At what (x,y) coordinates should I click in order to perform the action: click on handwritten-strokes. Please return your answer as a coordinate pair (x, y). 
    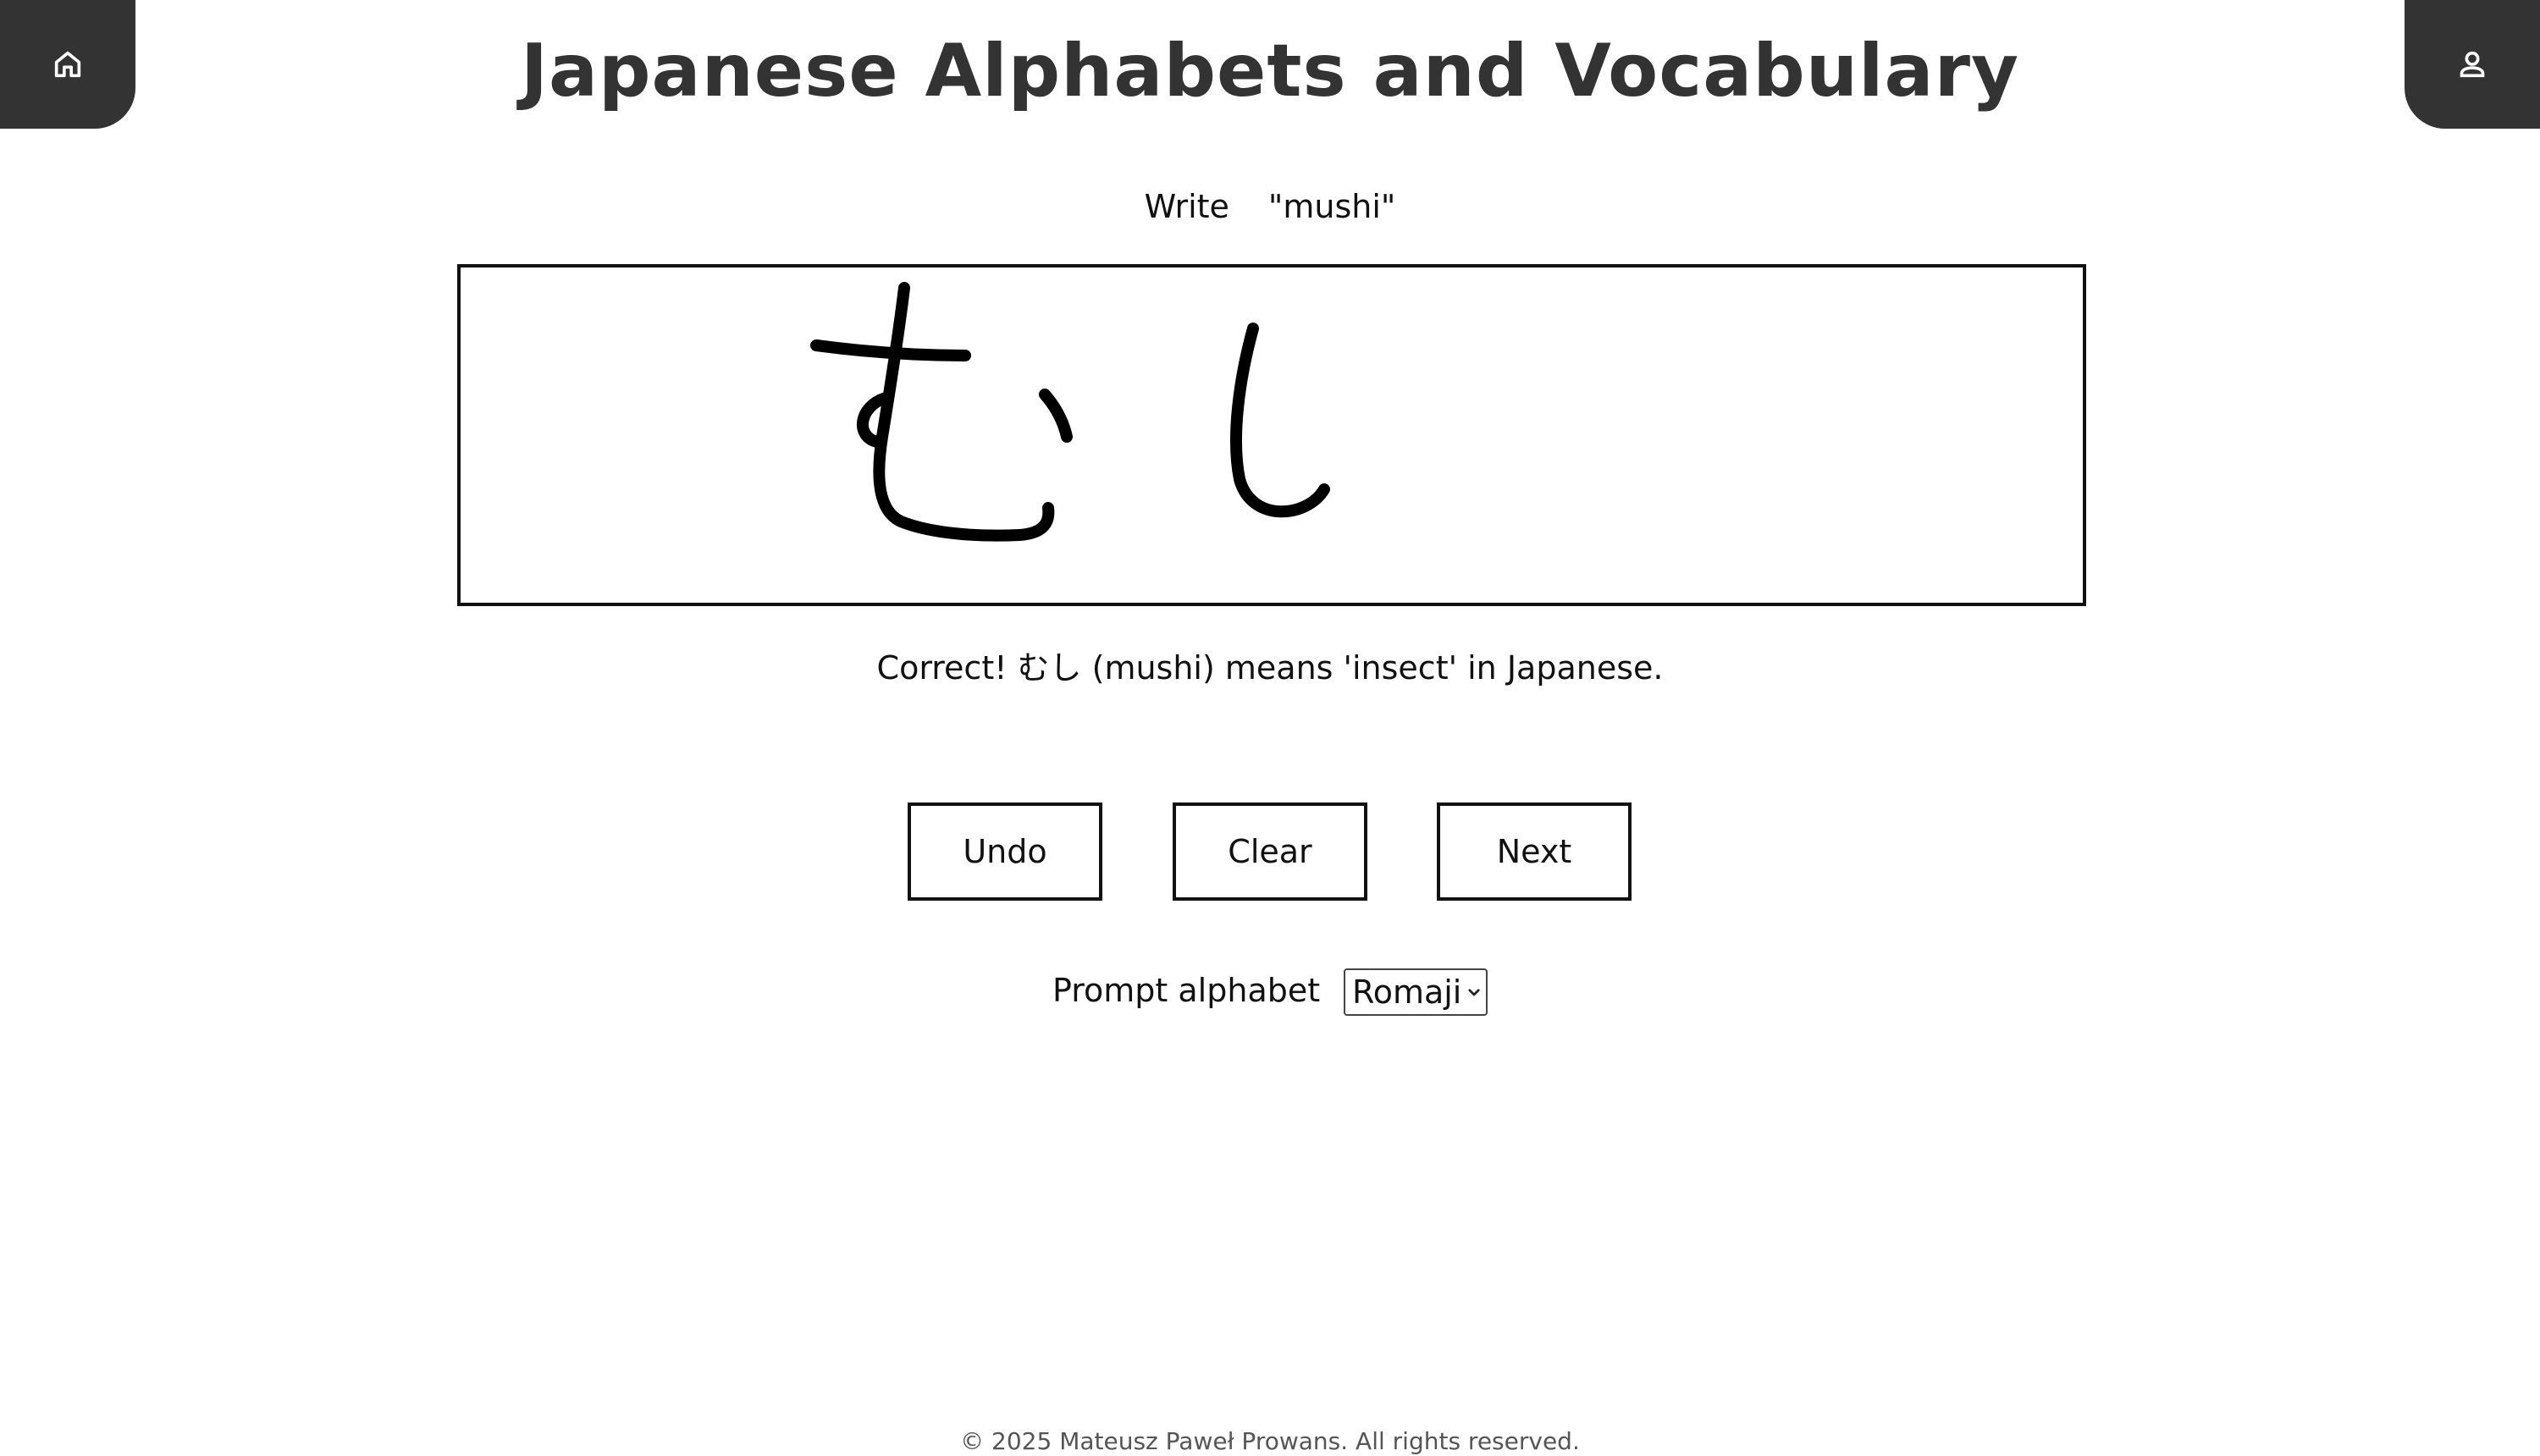
    Looking at the image, I should click on (1070, 412).